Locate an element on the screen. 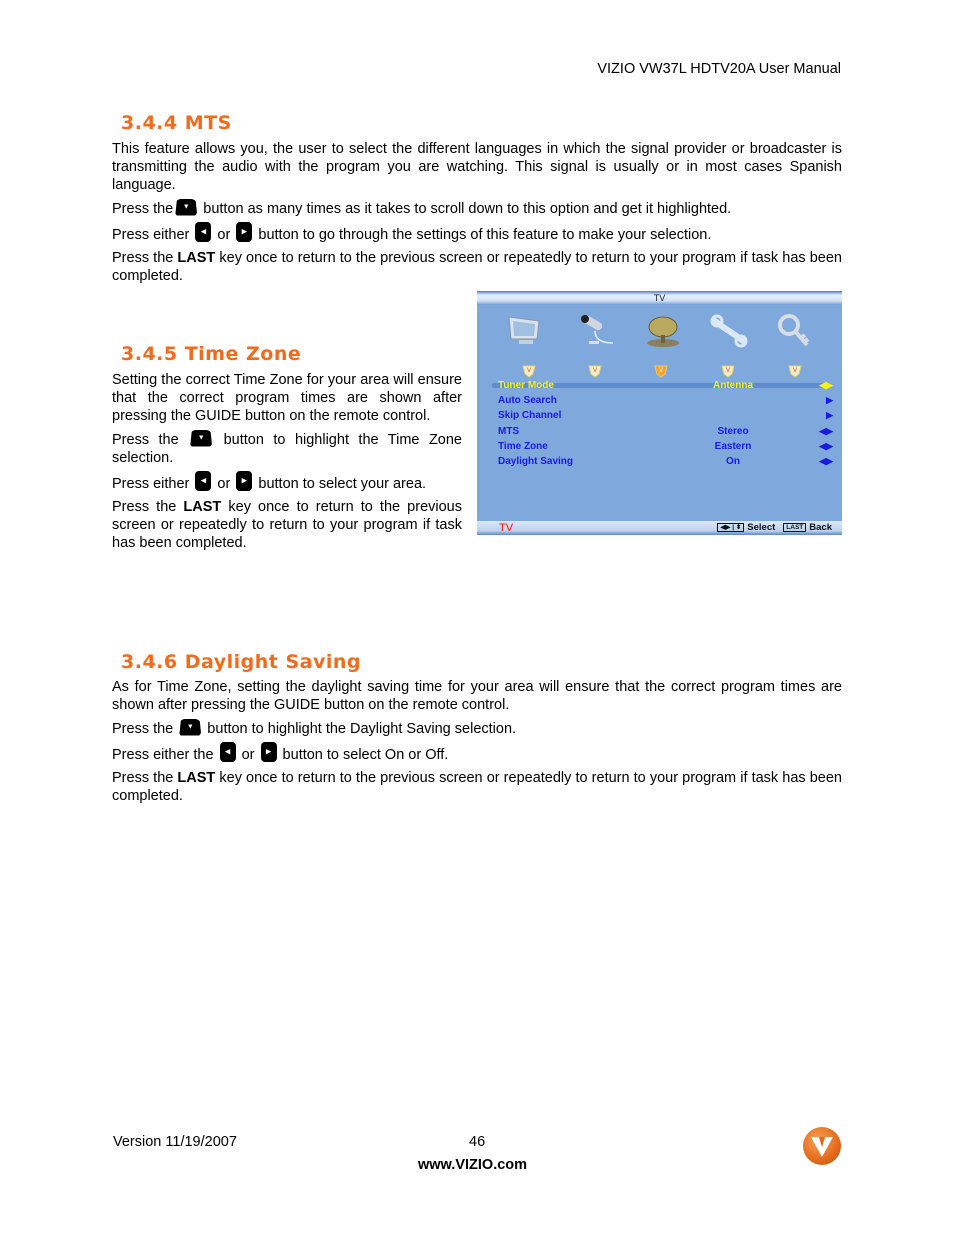 The width and height of the screenshot is (954, 1235). select-label: Select is located at coordinates (761, 527).